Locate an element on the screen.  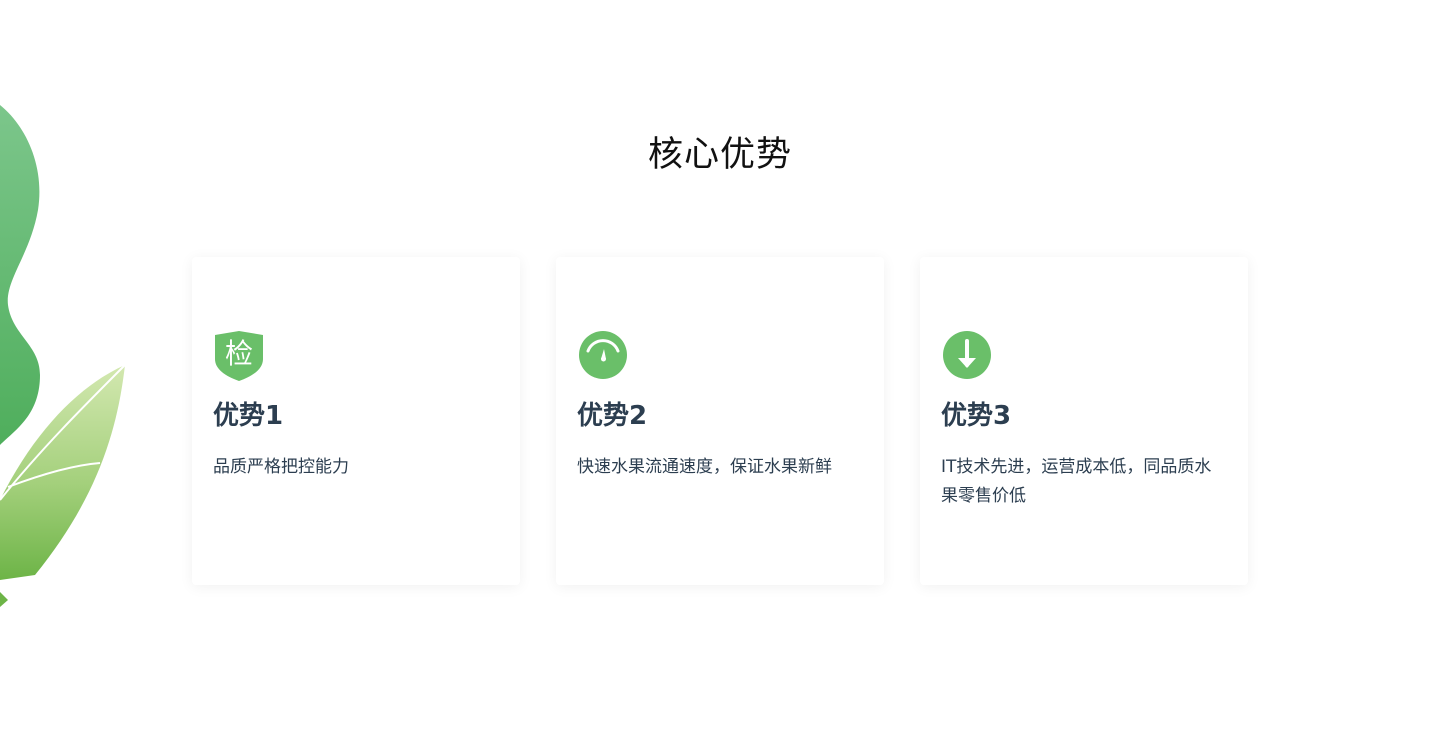
advantage-card-2: 优势2 快速水果流通速度，保证水果新鲜 is located at coordinates (720, 421).